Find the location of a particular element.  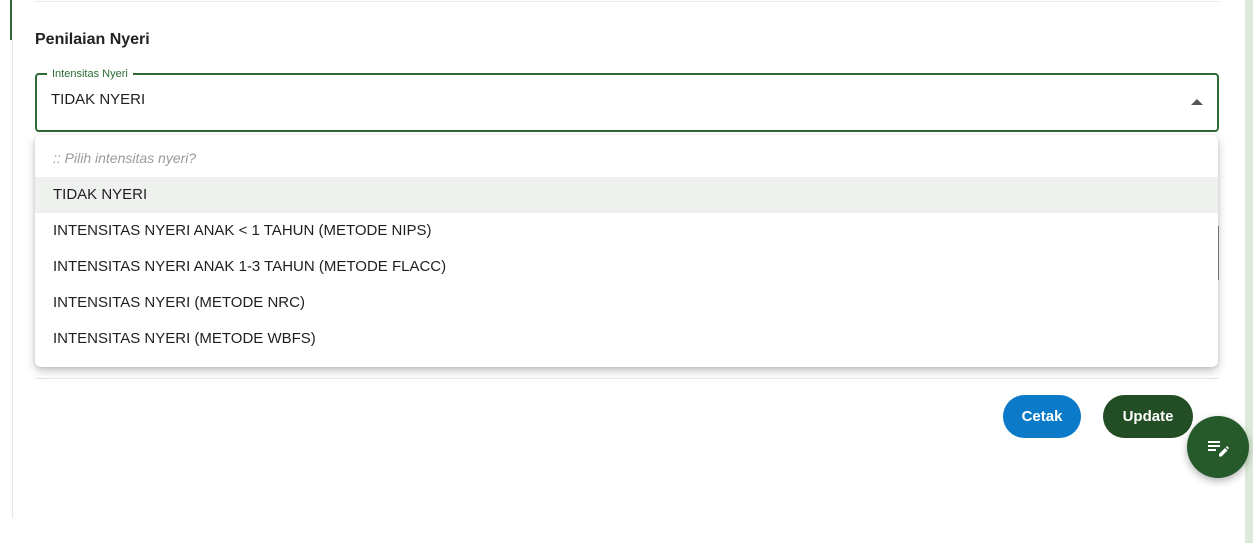

select-label: Intensitas Nyeri is located at coordinates (90, 74).